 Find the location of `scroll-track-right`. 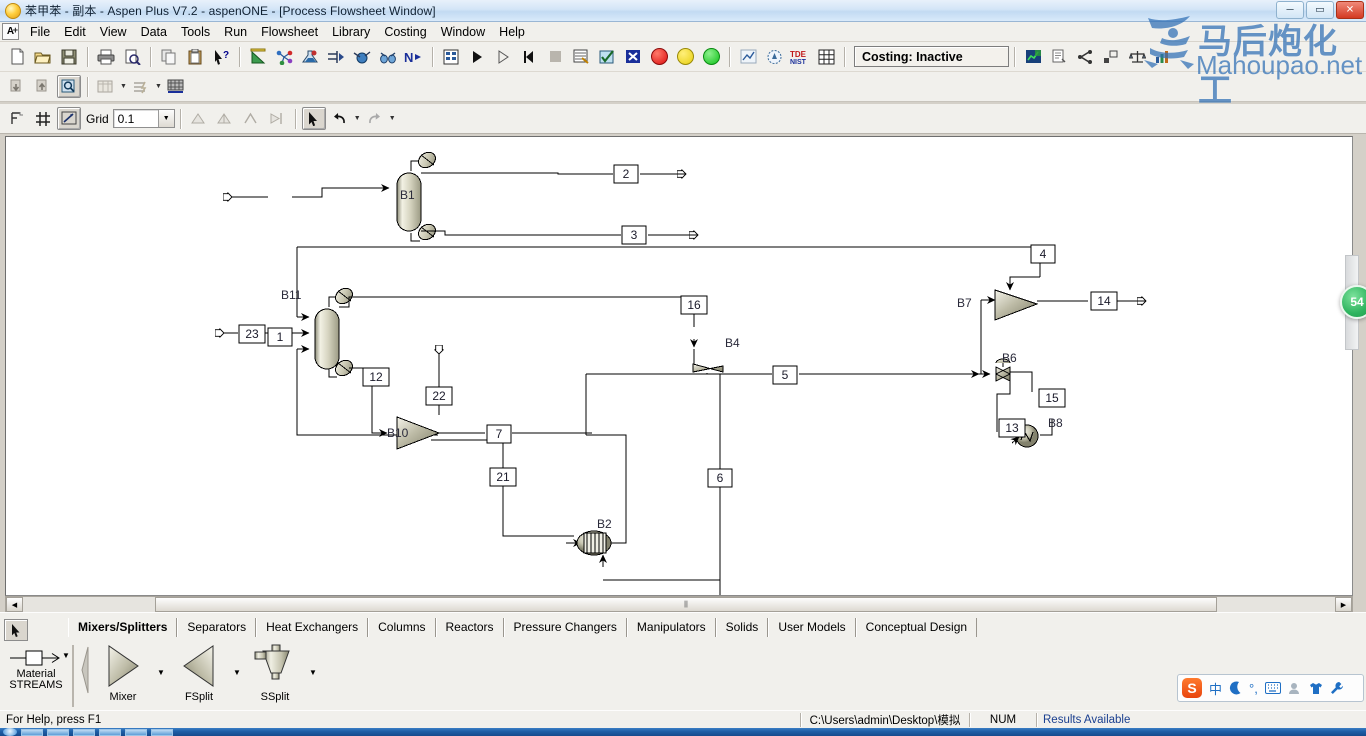

scroll-track-right is located at coordinates (1276, 604).